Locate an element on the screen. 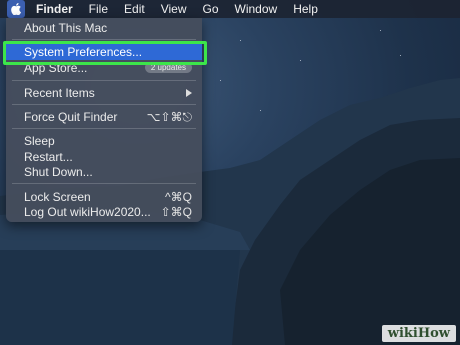 The width and height of the screenshot is (460, 345). menu-view: View is located at coordinates (174, 9).